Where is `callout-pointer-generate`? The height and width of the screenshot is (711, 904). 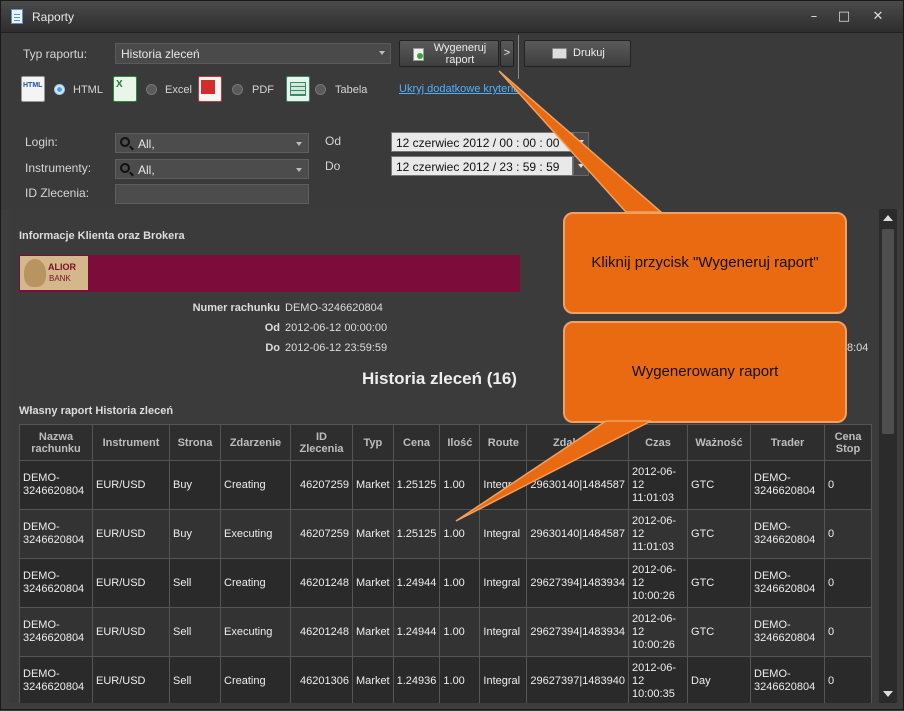
callout-pointer-generate is located at coordinates (581, 141).